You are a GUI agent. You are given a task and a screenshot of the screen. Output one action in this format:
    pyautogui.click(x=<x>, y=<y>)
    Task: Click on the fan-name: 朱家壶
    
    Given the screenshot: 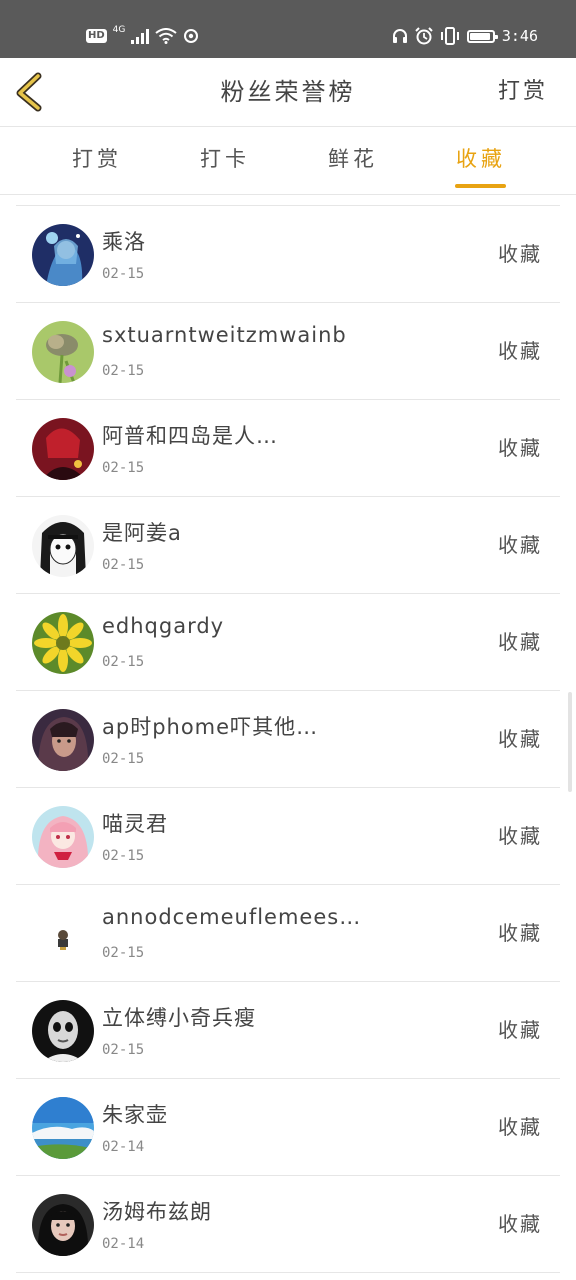 What is the action you would take?
    pyautogui.click(x=135, y=1115)
    